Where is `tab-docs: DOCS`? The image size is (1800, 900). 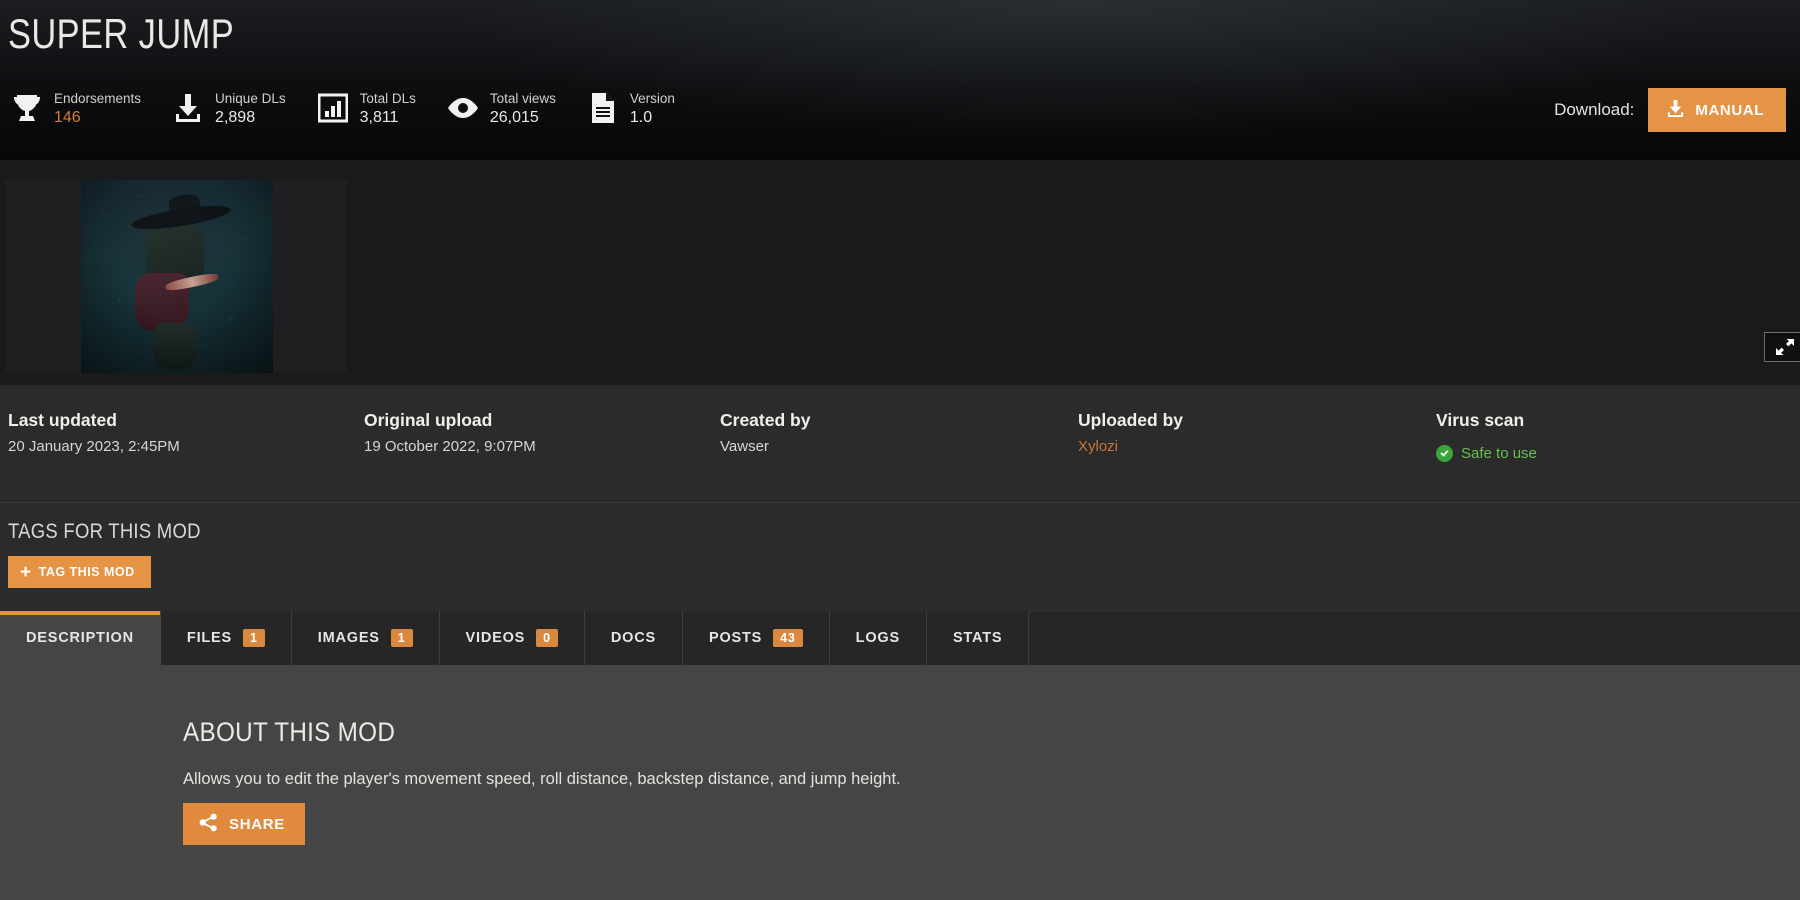 tab-docs: DOCS is located at coordinates (634, 638).